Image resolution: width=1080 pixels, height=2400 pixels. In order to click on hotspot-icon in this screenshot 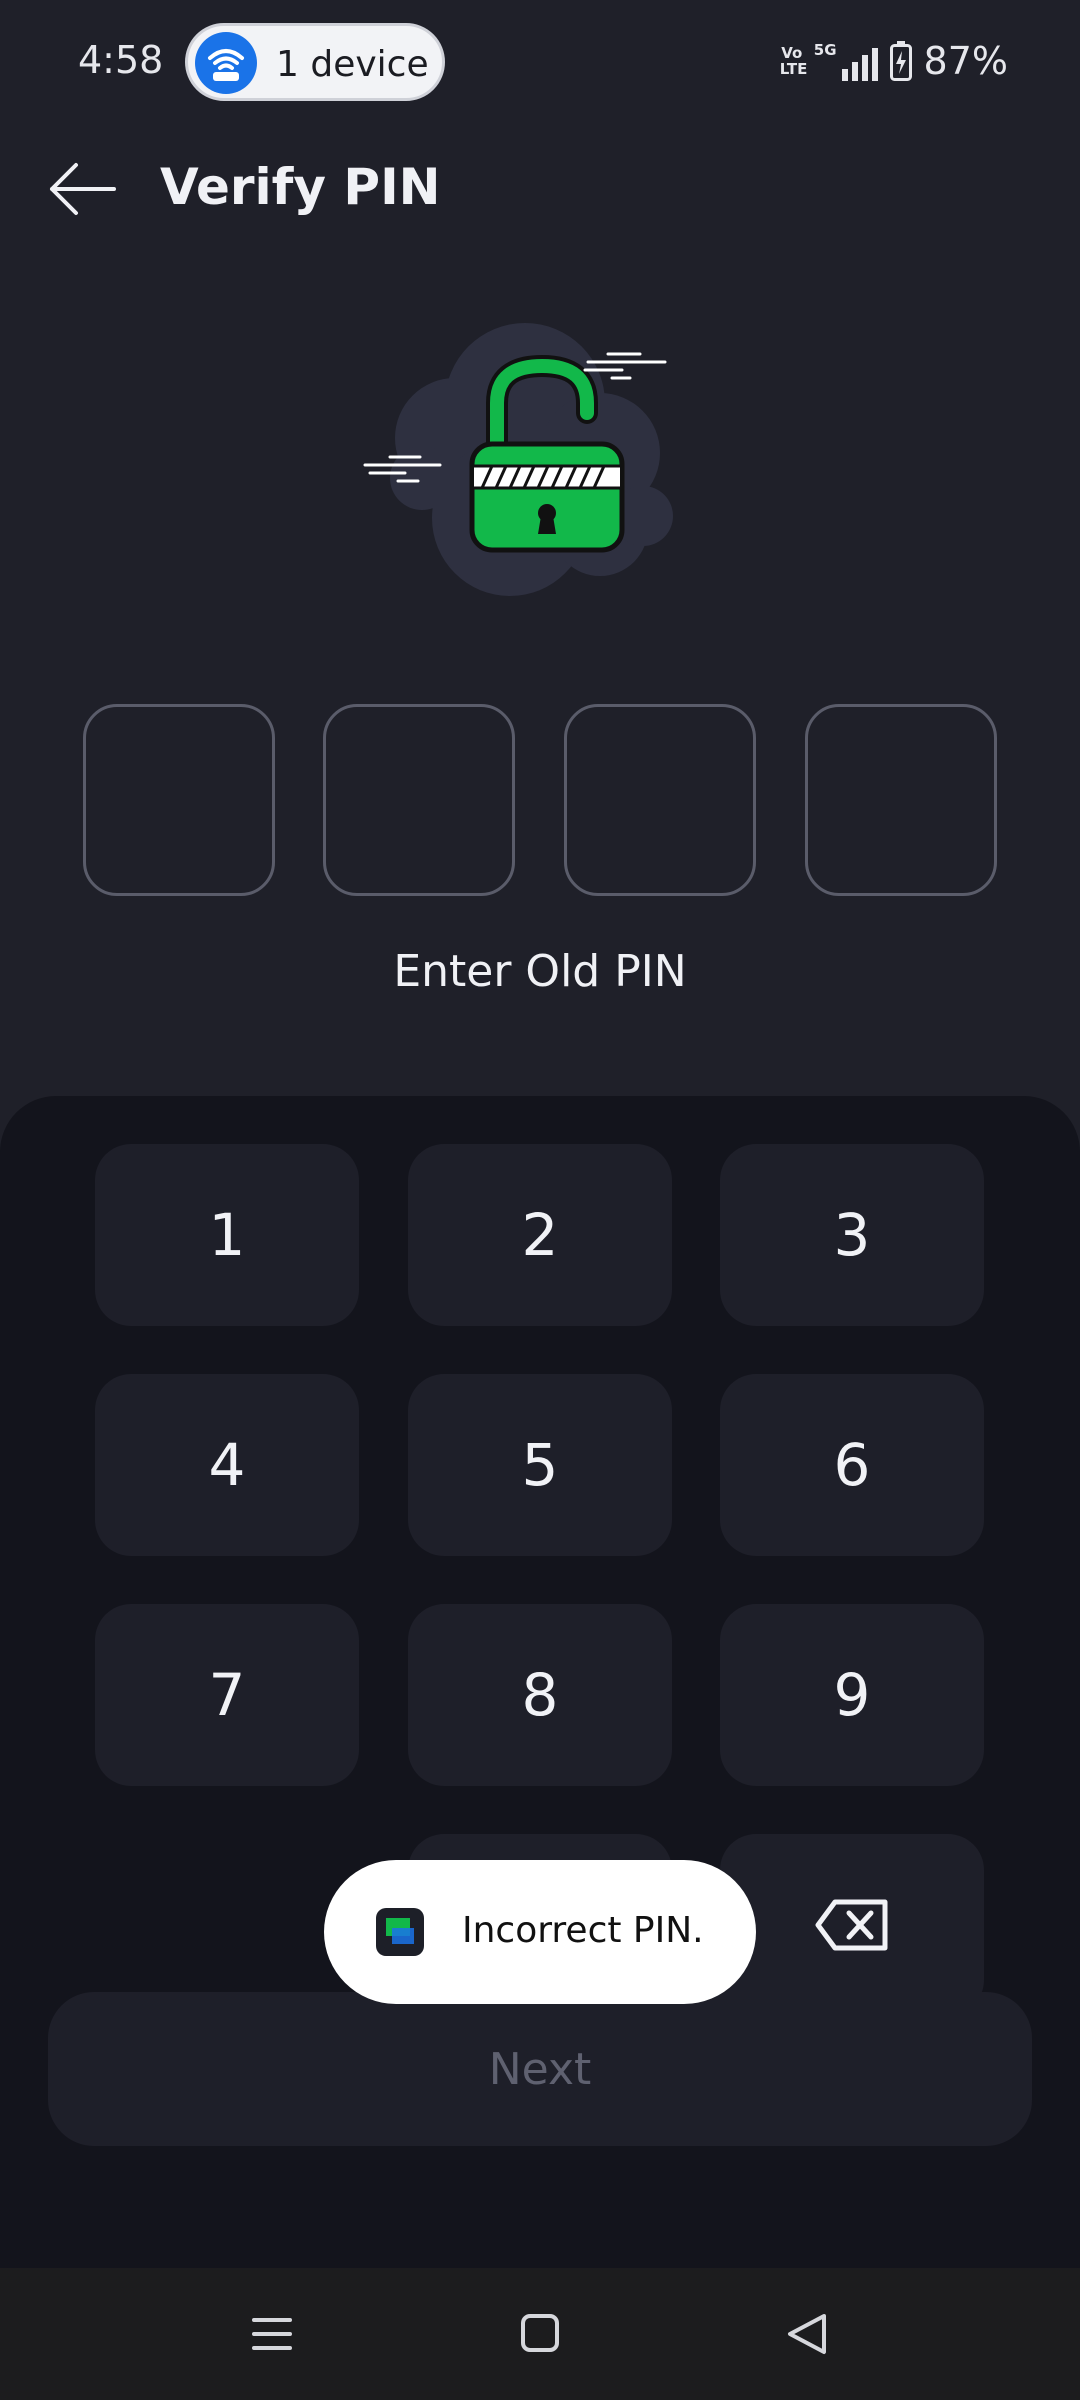, I will do `click(226, 63)`.